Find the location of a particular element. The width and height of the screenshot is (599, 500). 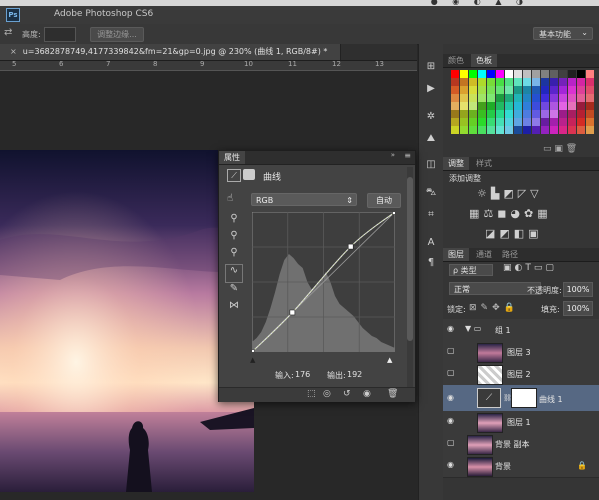

black-point-eyedropper-icon: ⚲ is located at coordinates (234, 221).